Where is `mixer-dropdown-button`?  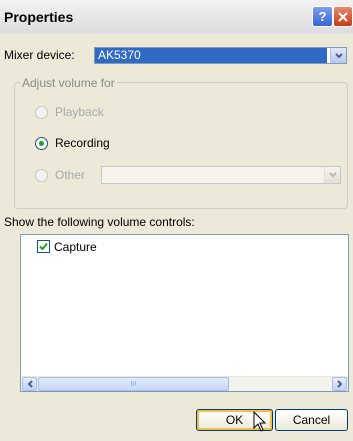
mixer-dropdown-button is located at coordinates (338, 55).